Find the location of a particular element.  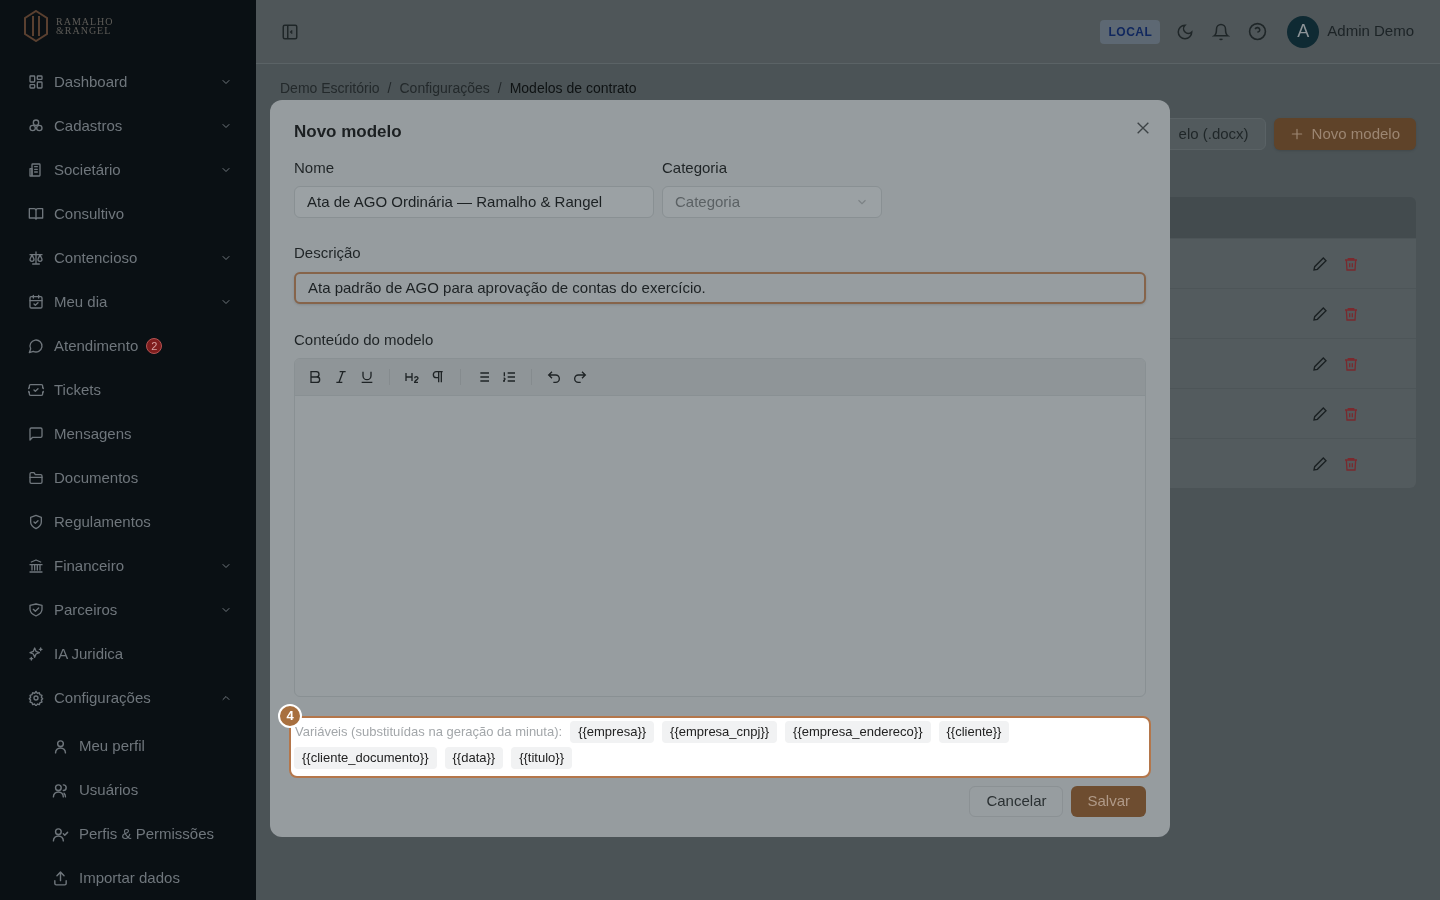

variable-token: {{titulo}} is located at coordinates (541, 758).